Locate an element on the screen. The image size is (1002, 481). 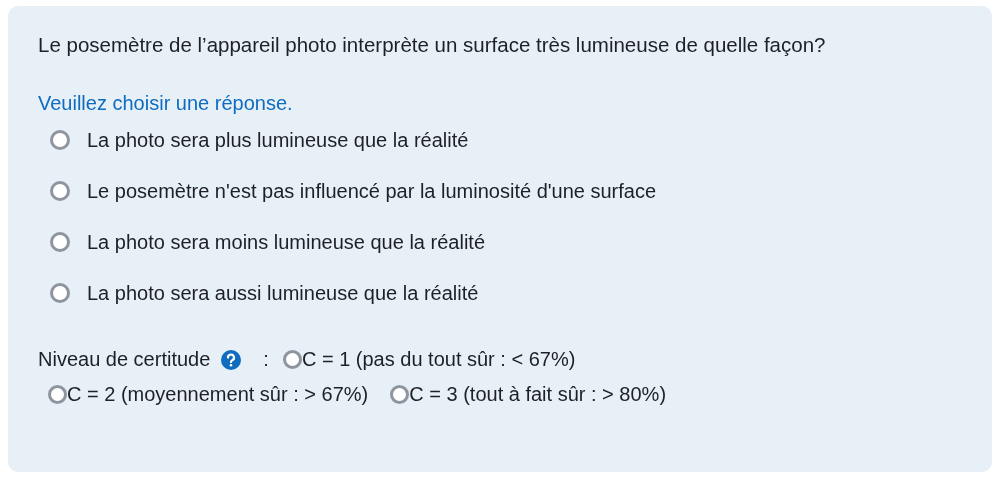
option-label: La photo sera plus lumineuse que la réalité is located at coordinates (278, 140).